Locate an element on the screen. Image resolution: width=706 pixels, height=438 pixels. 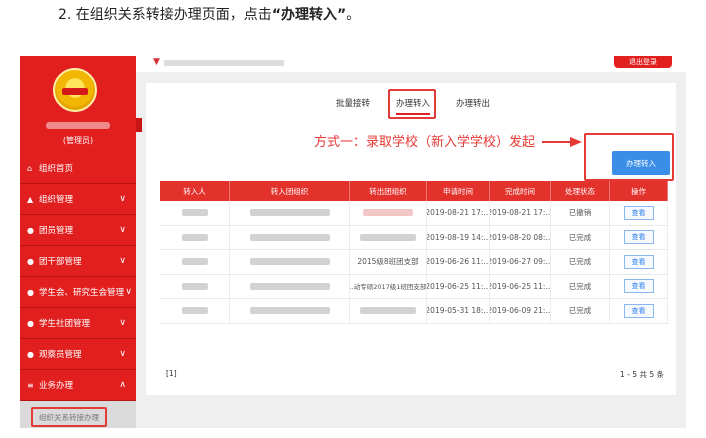
sidebar-item-business: ≡ 业务办理 ∧ is located at coordinates (78, 385).